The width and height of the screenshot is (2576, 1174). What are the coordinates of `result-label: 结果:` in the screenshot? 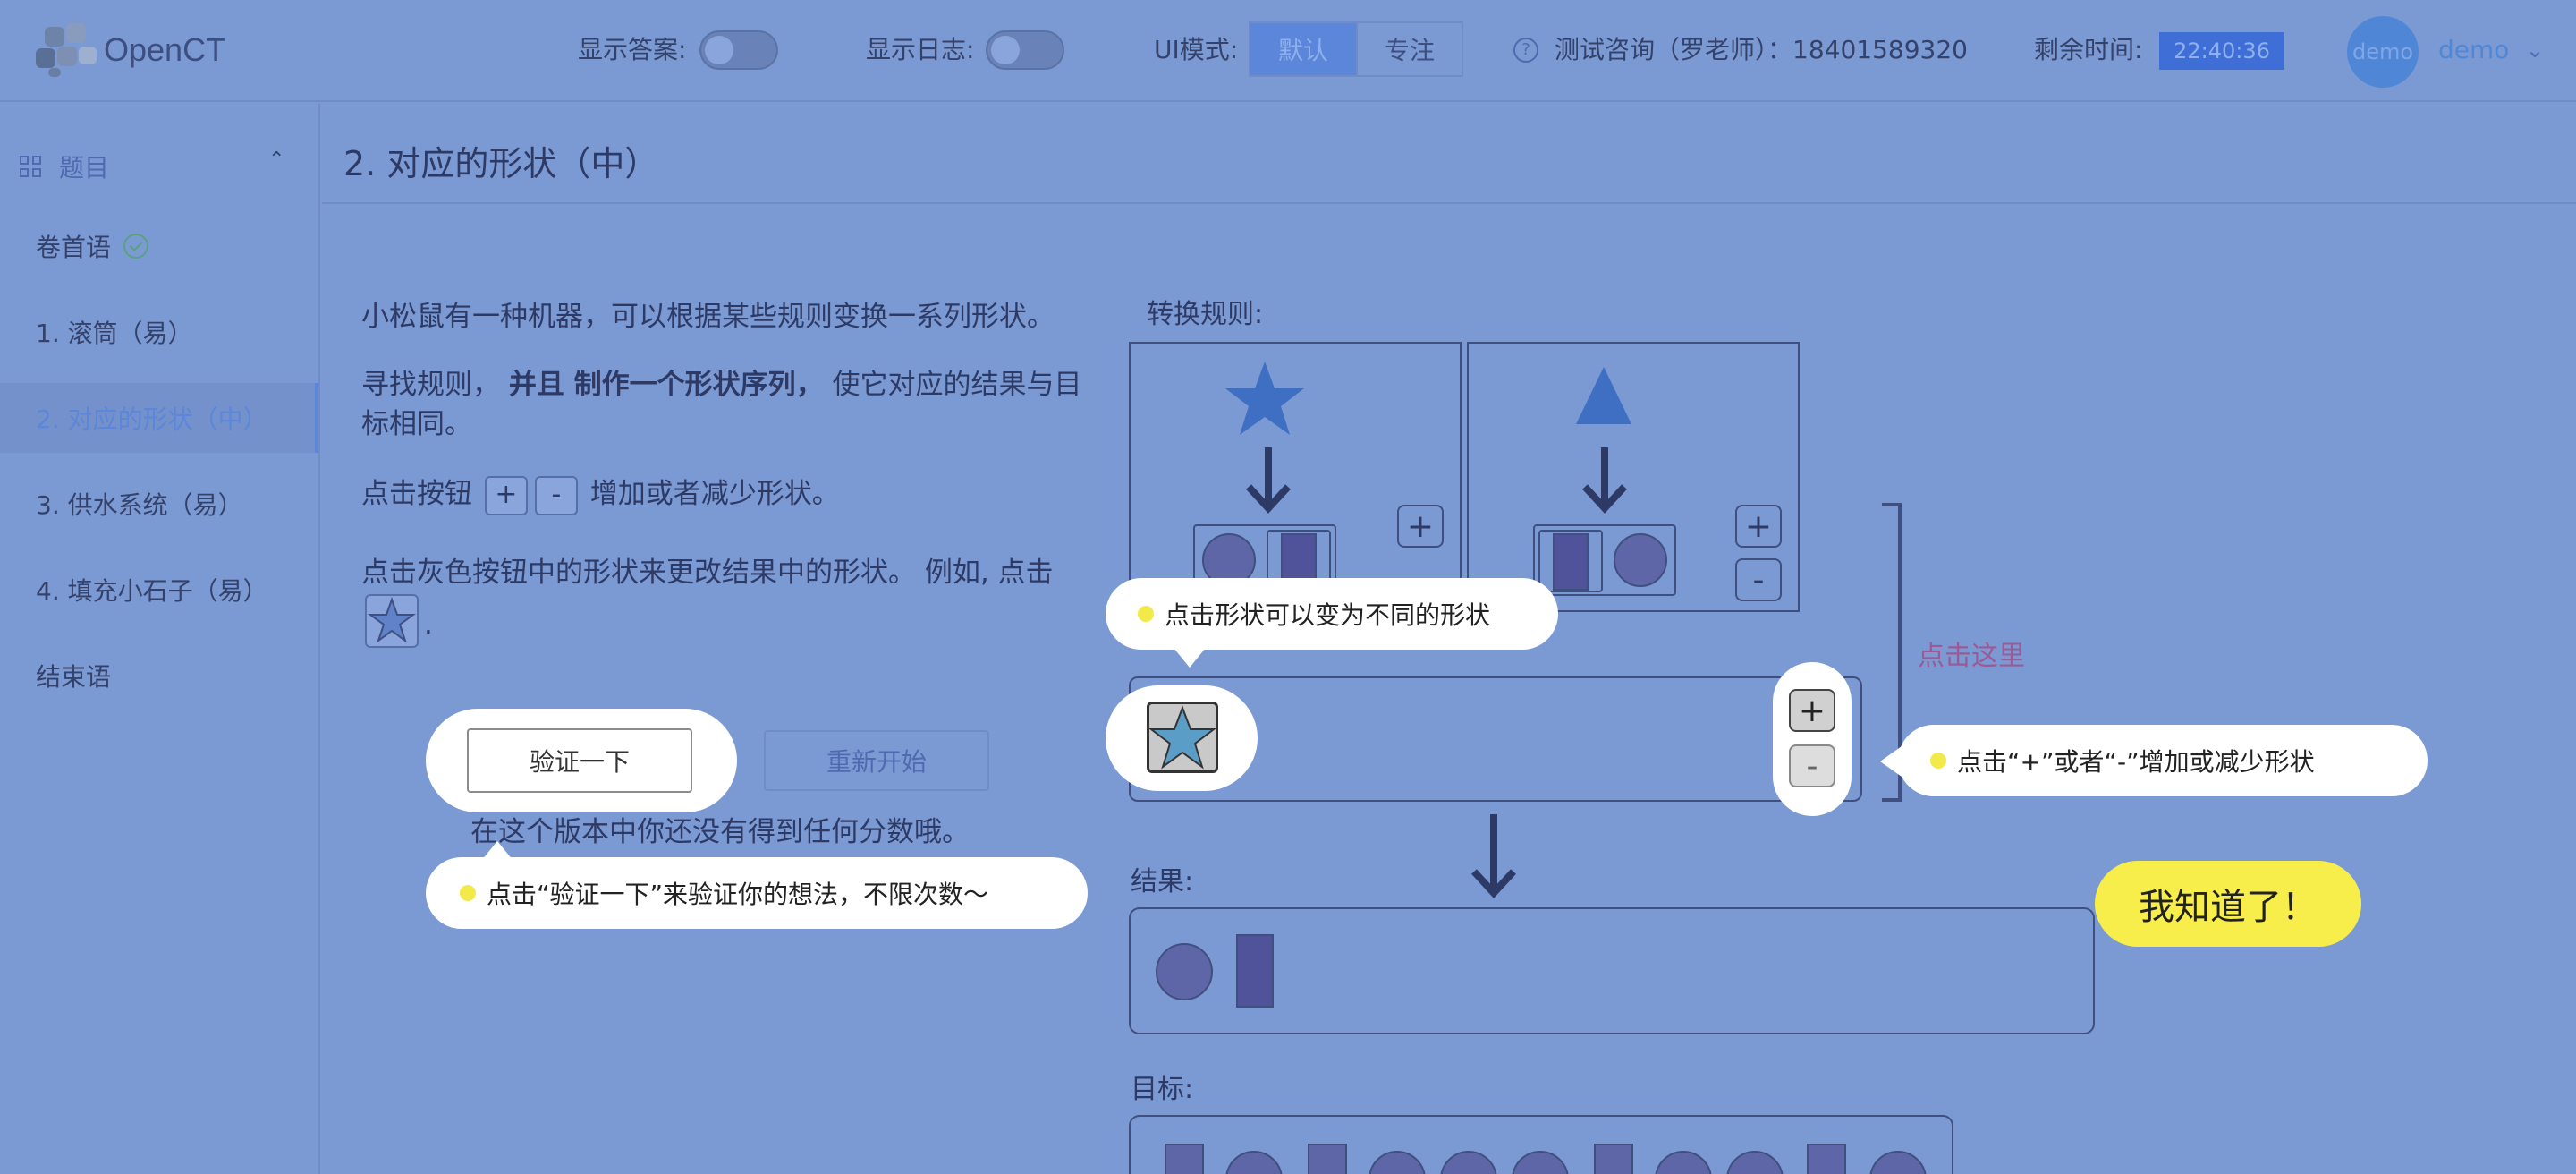 It's located at (1162, 882).